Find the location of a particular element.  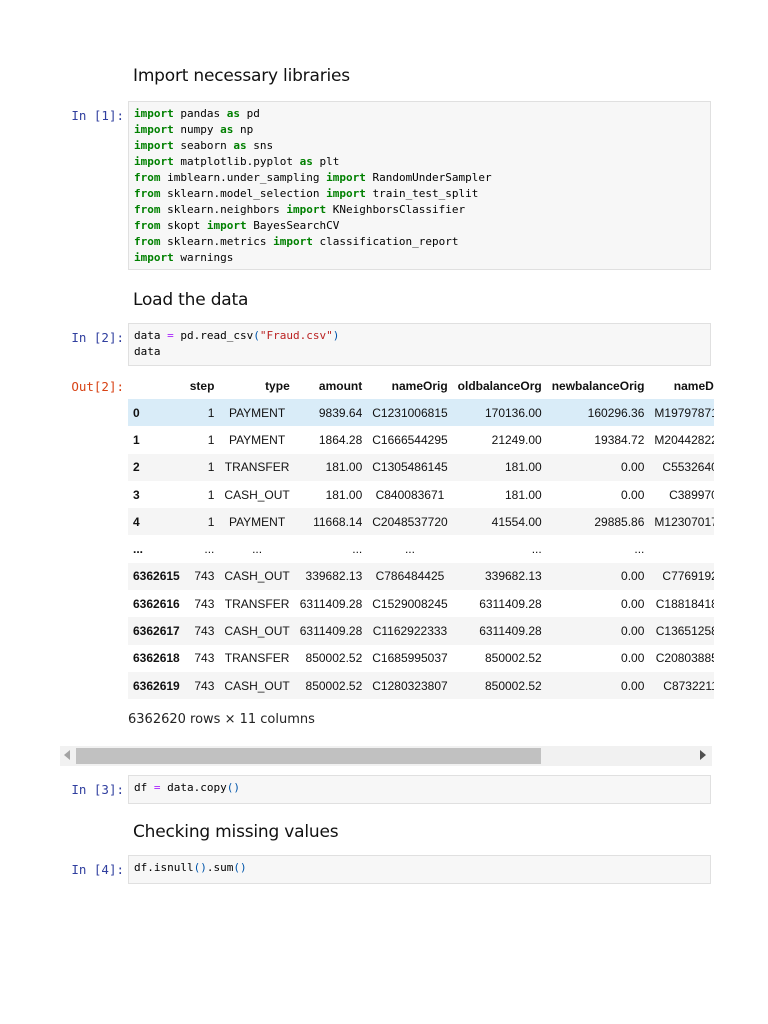

code-token: ( is located at coordinates (256, 335).